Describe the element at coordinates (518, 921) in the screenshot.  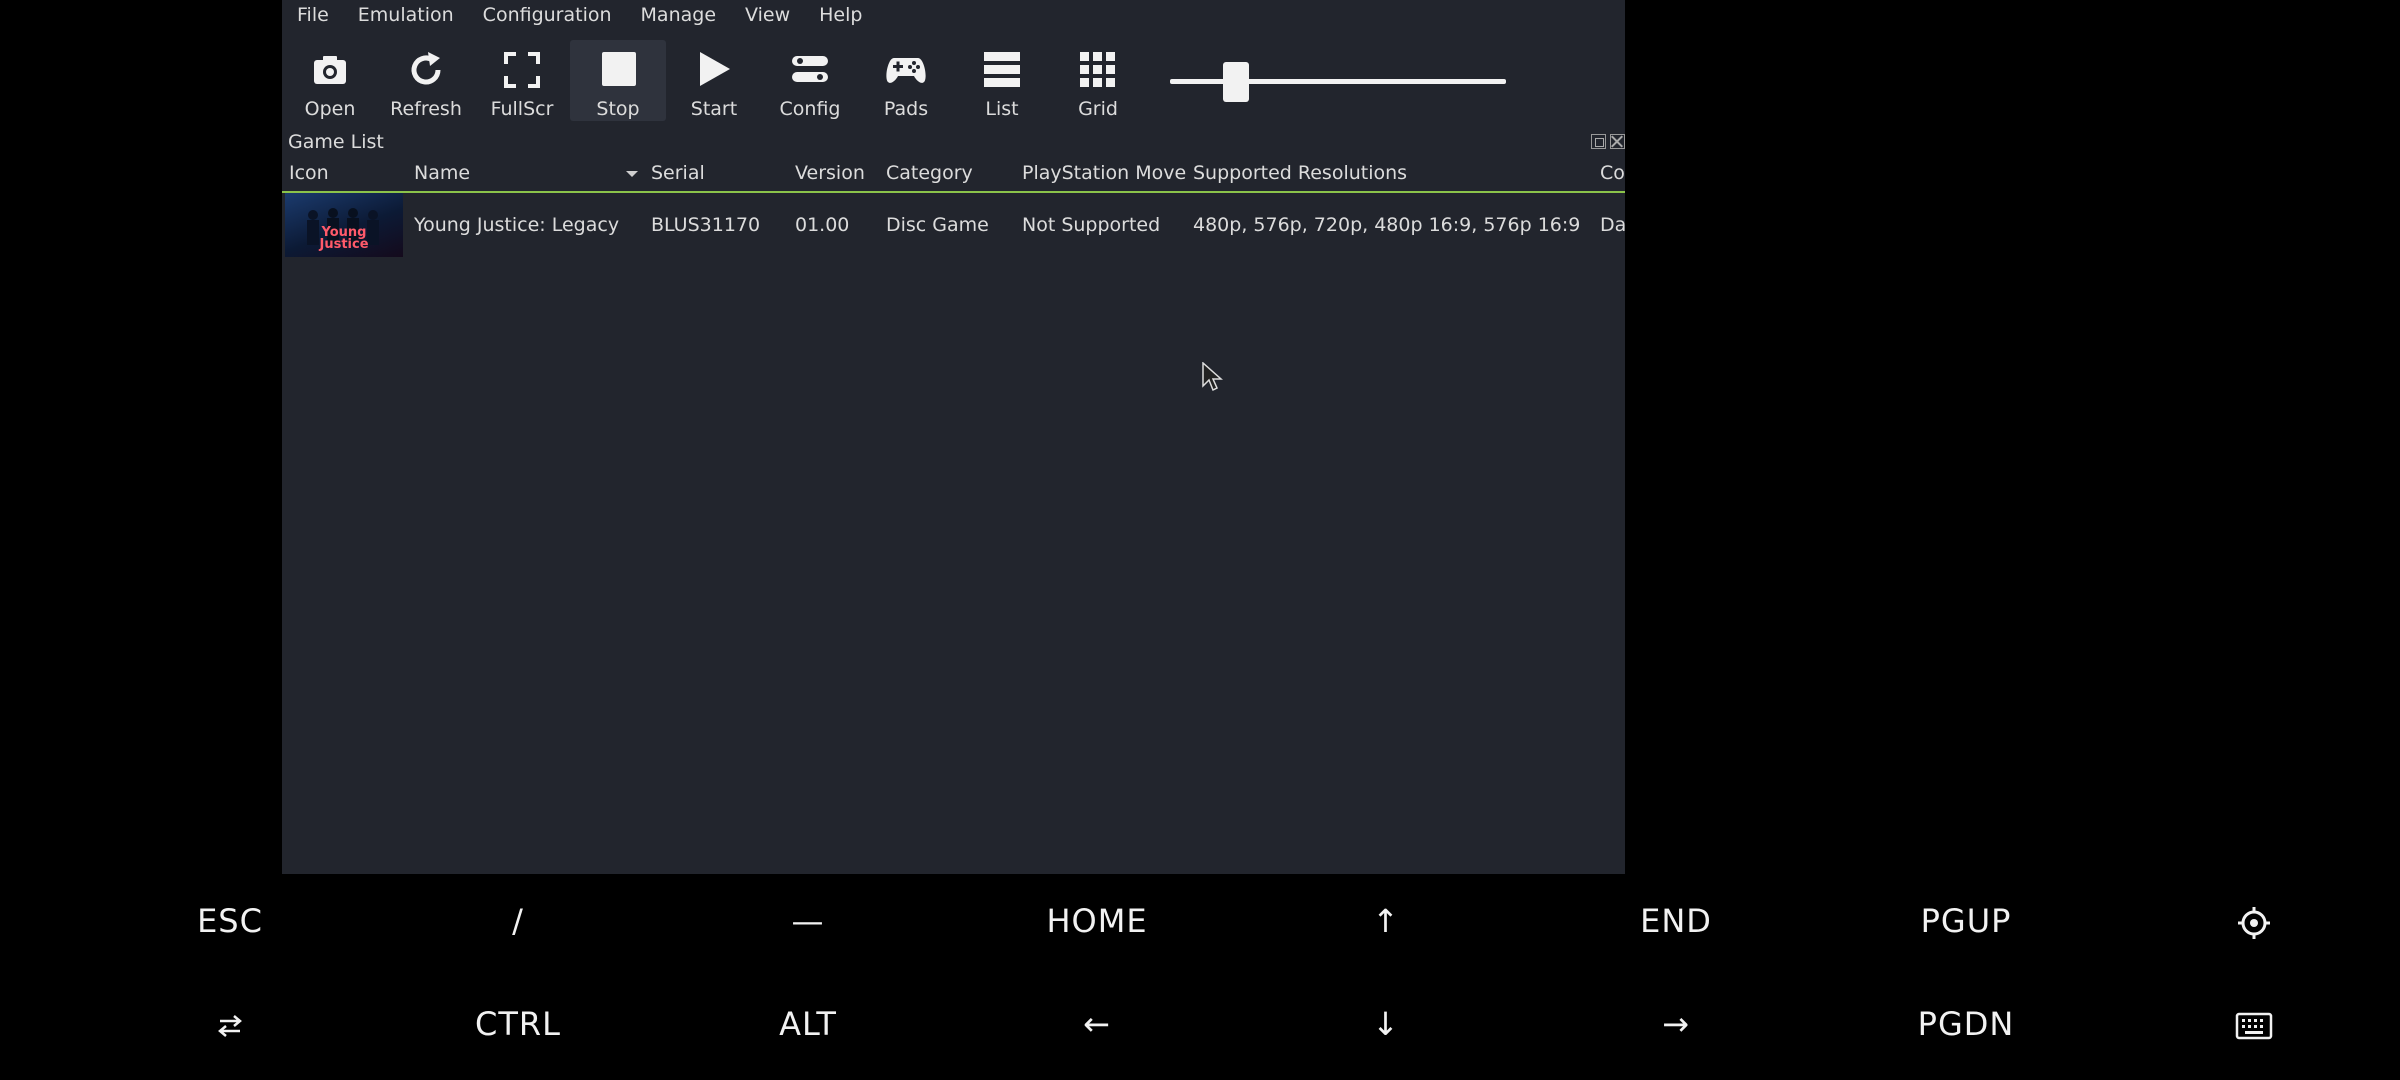
I see `key-slash: /` at that location.